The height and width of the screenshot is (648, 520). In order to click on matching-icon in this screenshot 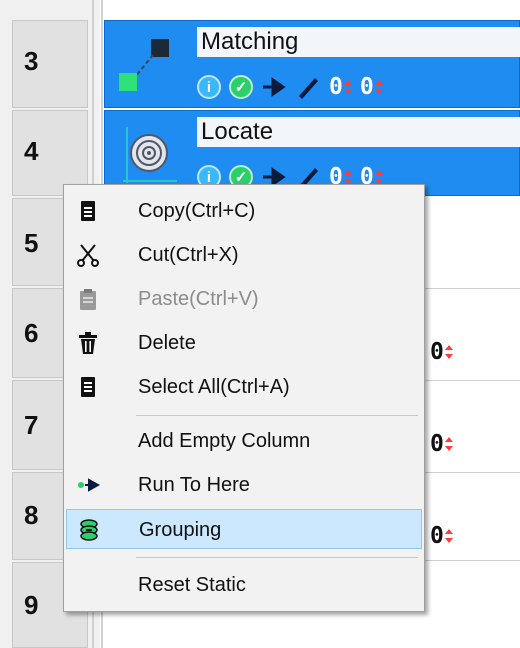, I will do `click(144, 65)`.